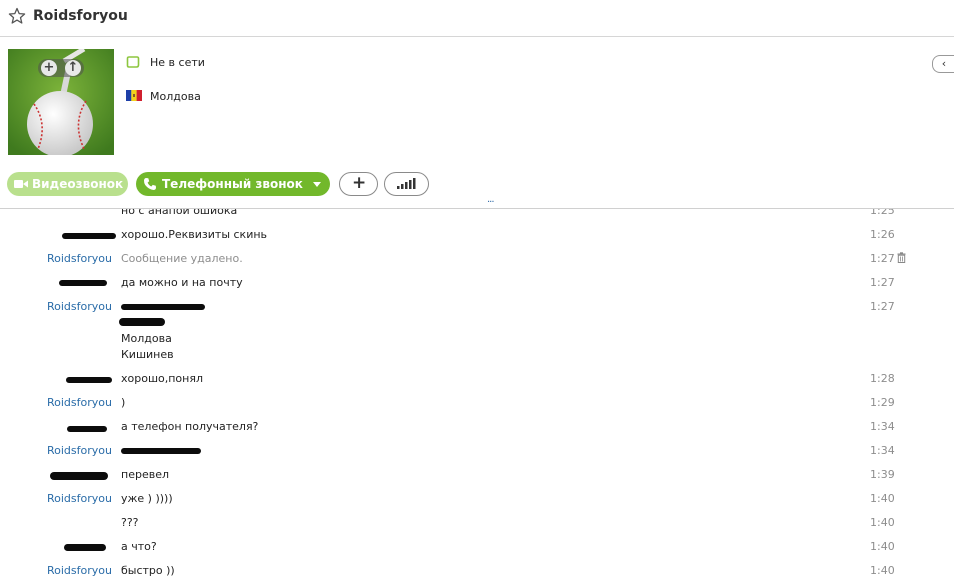  What do you see at coordinates (177, 62) in the screenshot?
I see `status-text: Не в сети` at bounding box center [177, 62].